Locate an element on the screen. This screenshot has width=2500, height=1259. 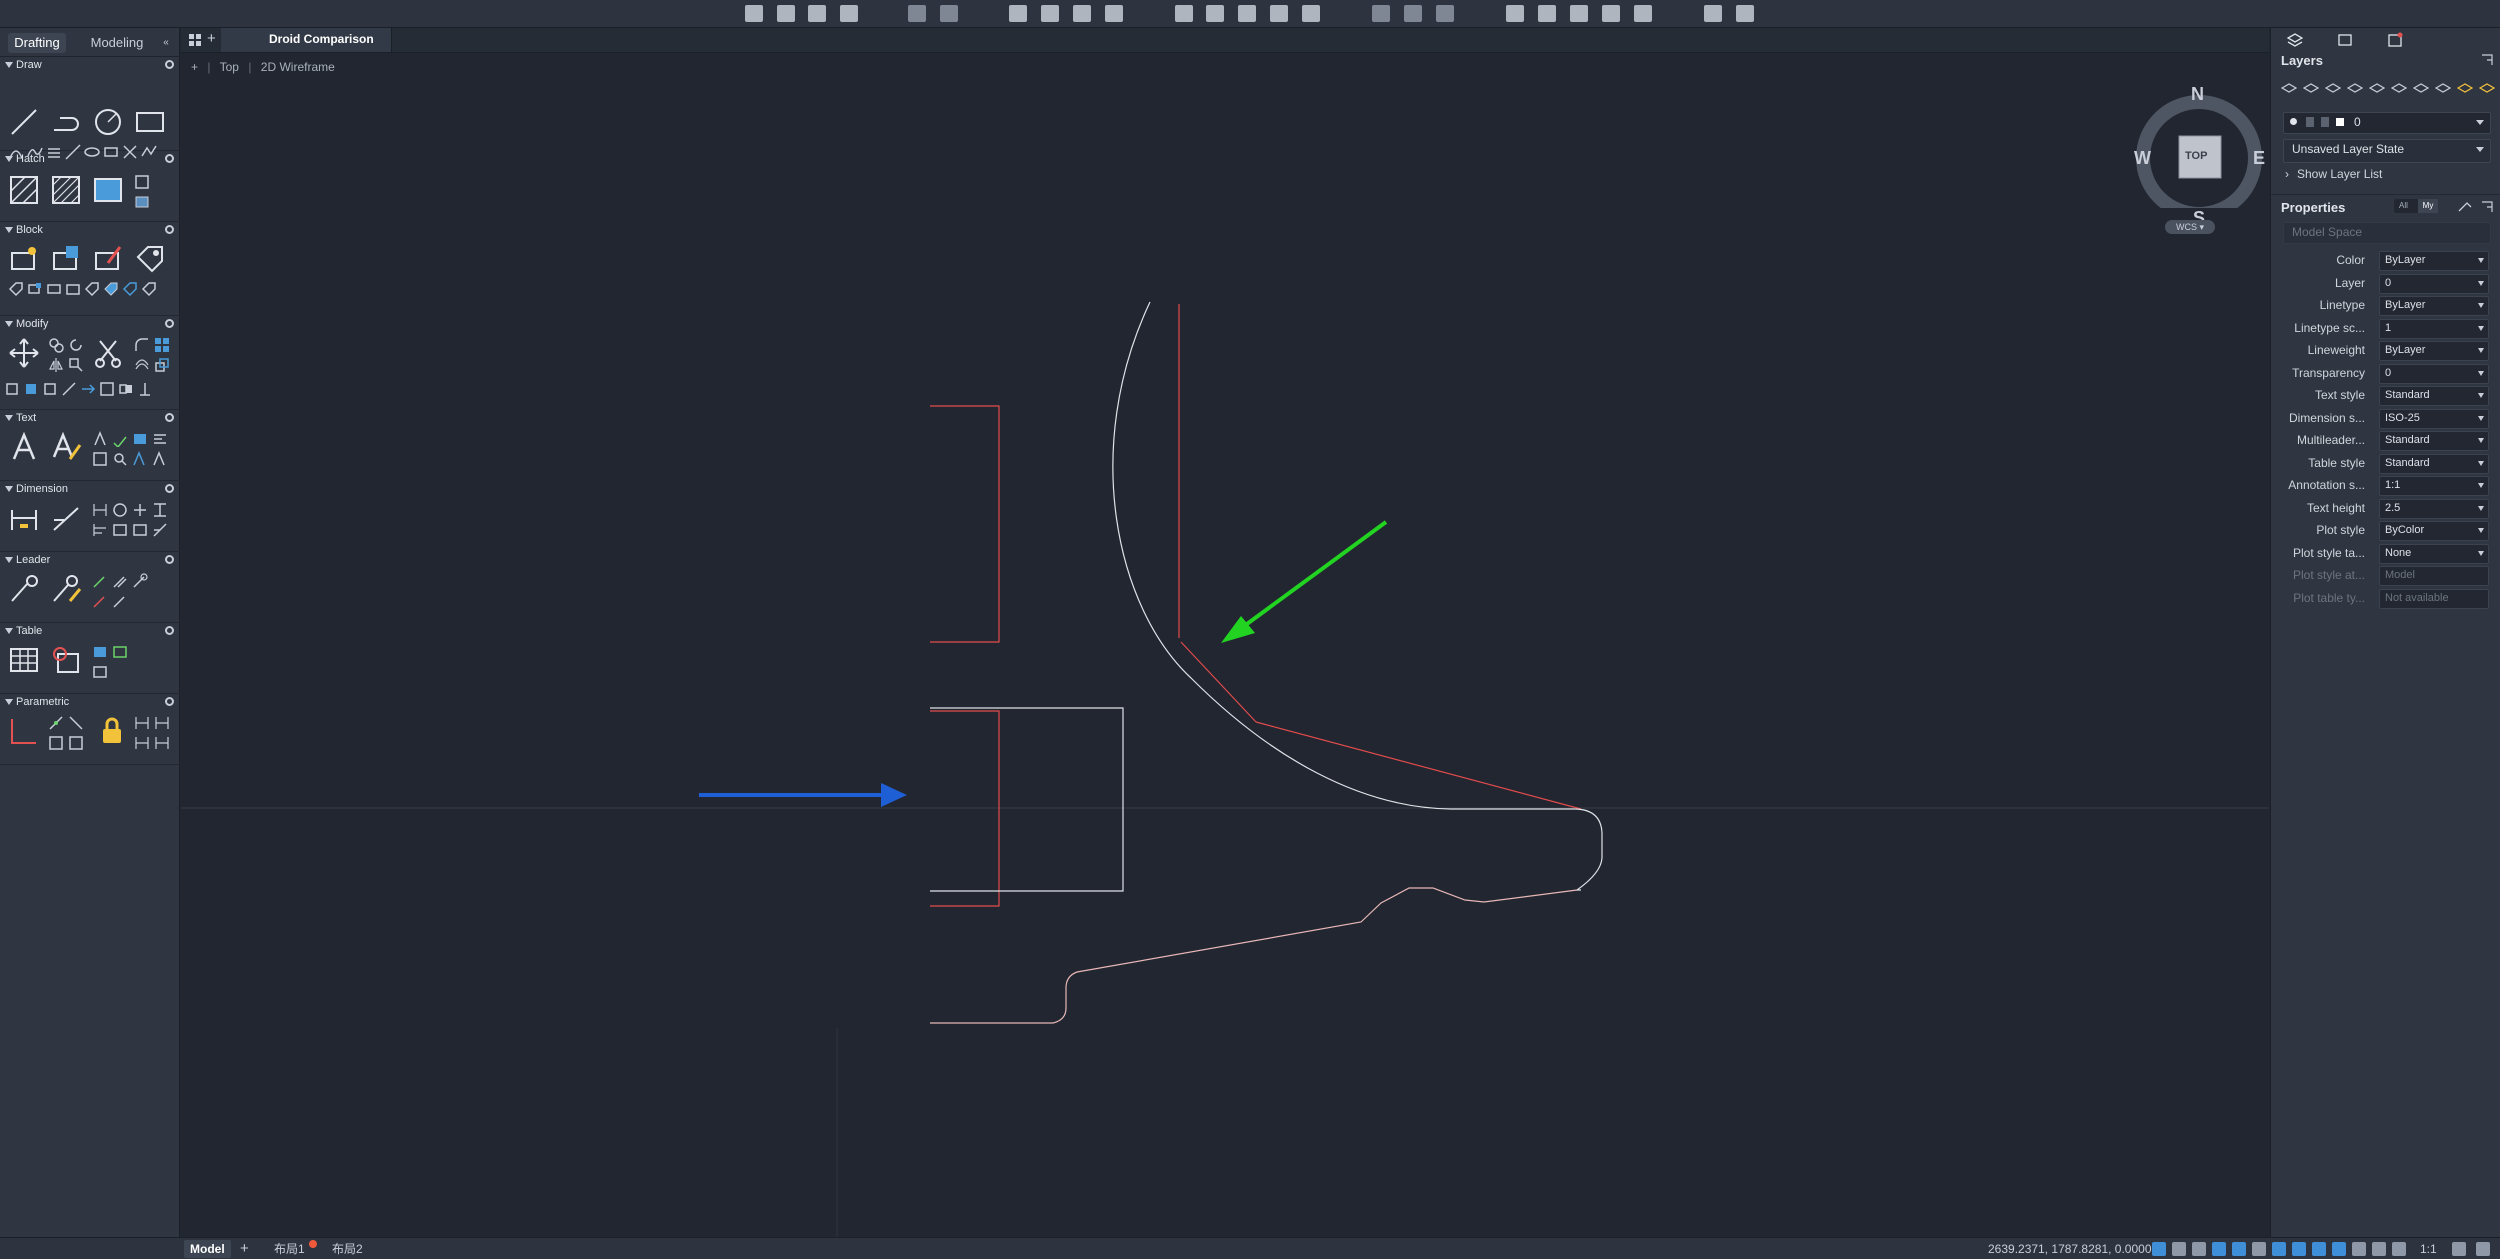
array-tool-icon is located at coordinates (162, 345).